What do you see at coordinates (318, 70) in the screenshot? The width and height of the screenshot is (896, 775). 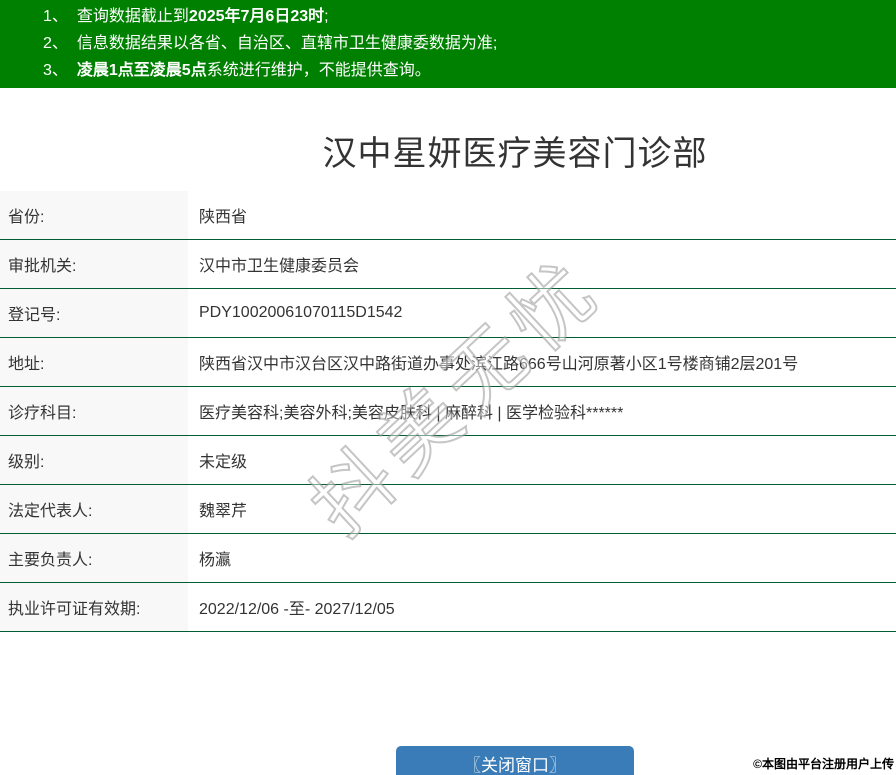 I see `notice-text-tail: 系统进行维护，不能提供查询。` at bounding box center [318, 70].